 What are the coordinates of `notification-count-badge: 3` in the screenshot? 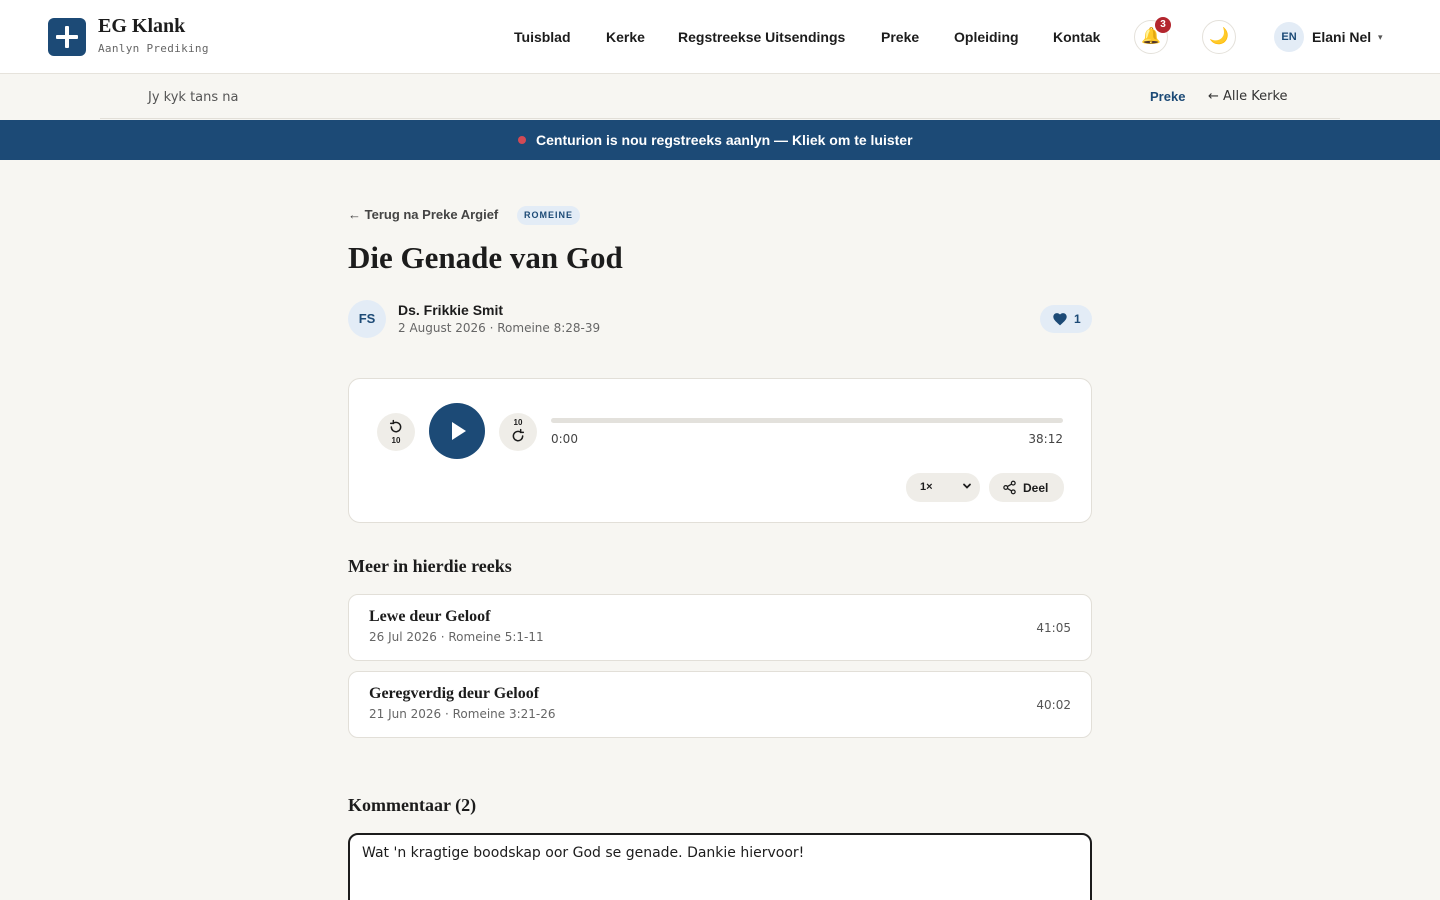 It's located at (1163, 25).